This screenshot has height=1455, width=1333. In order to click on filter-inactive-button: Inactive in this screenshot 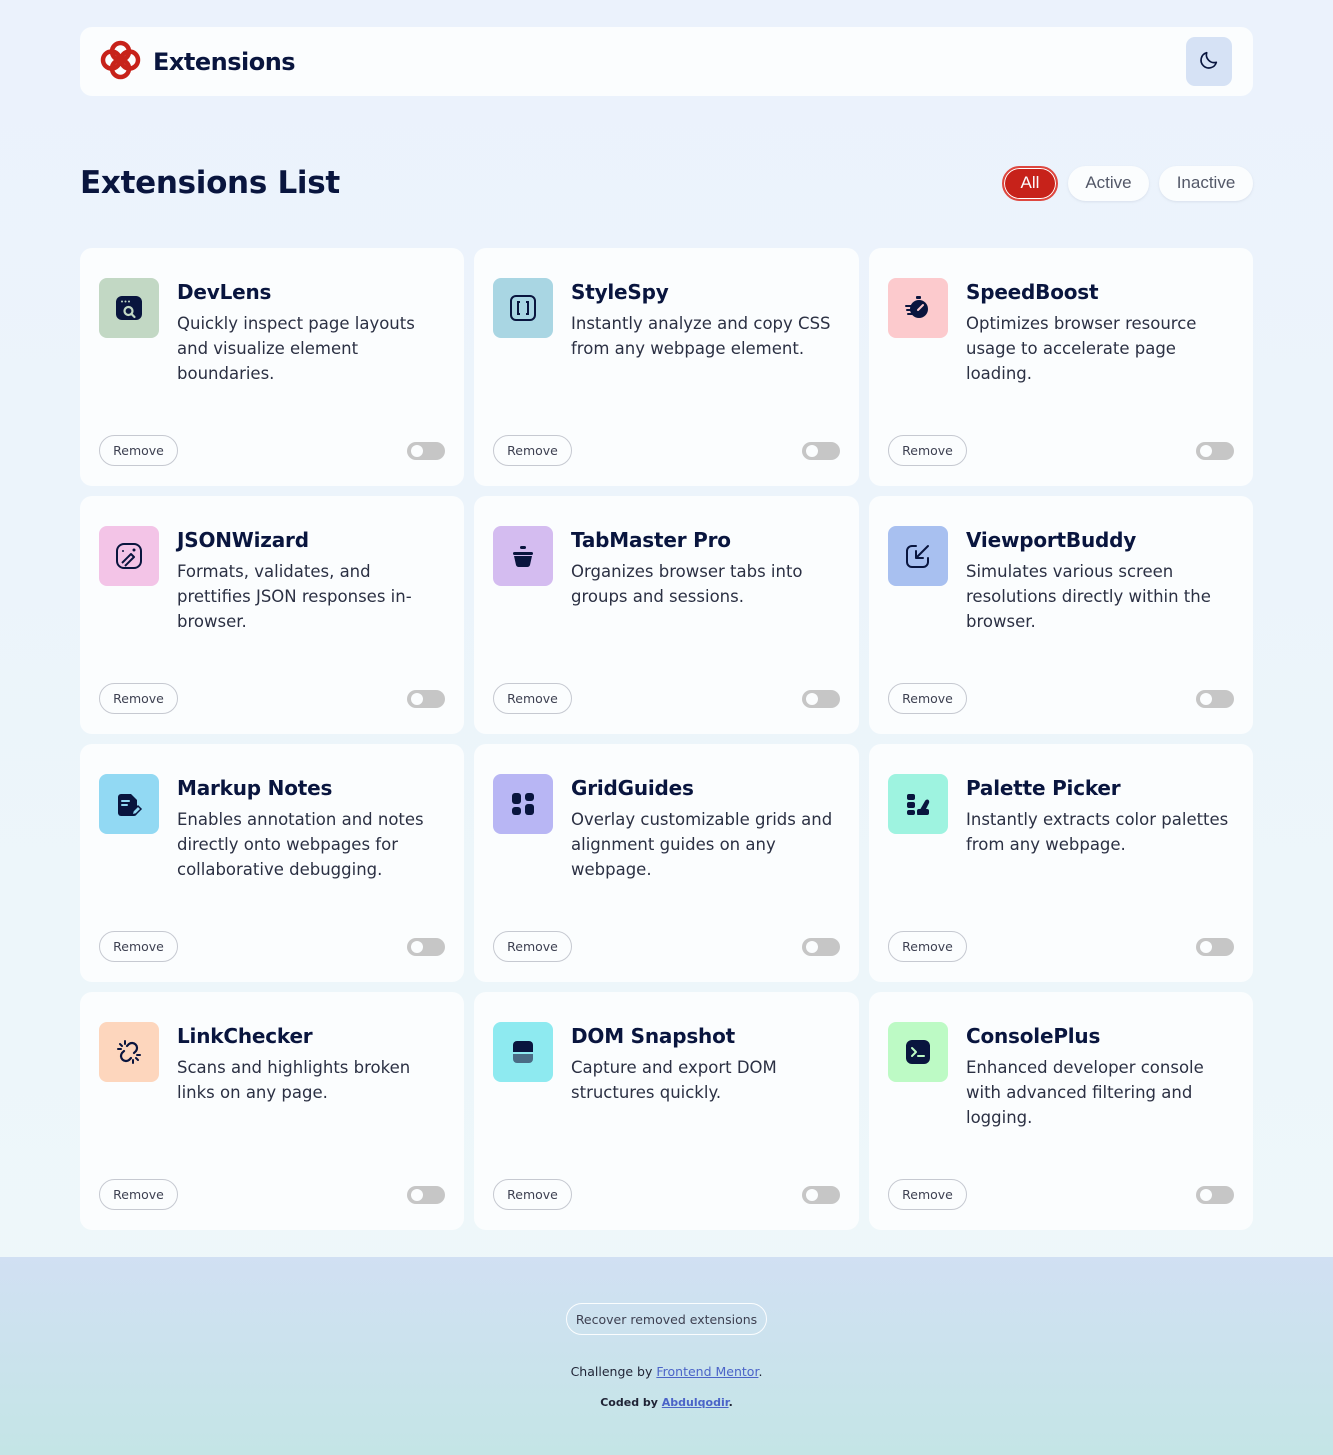, I will do `click(1206, 183)`.